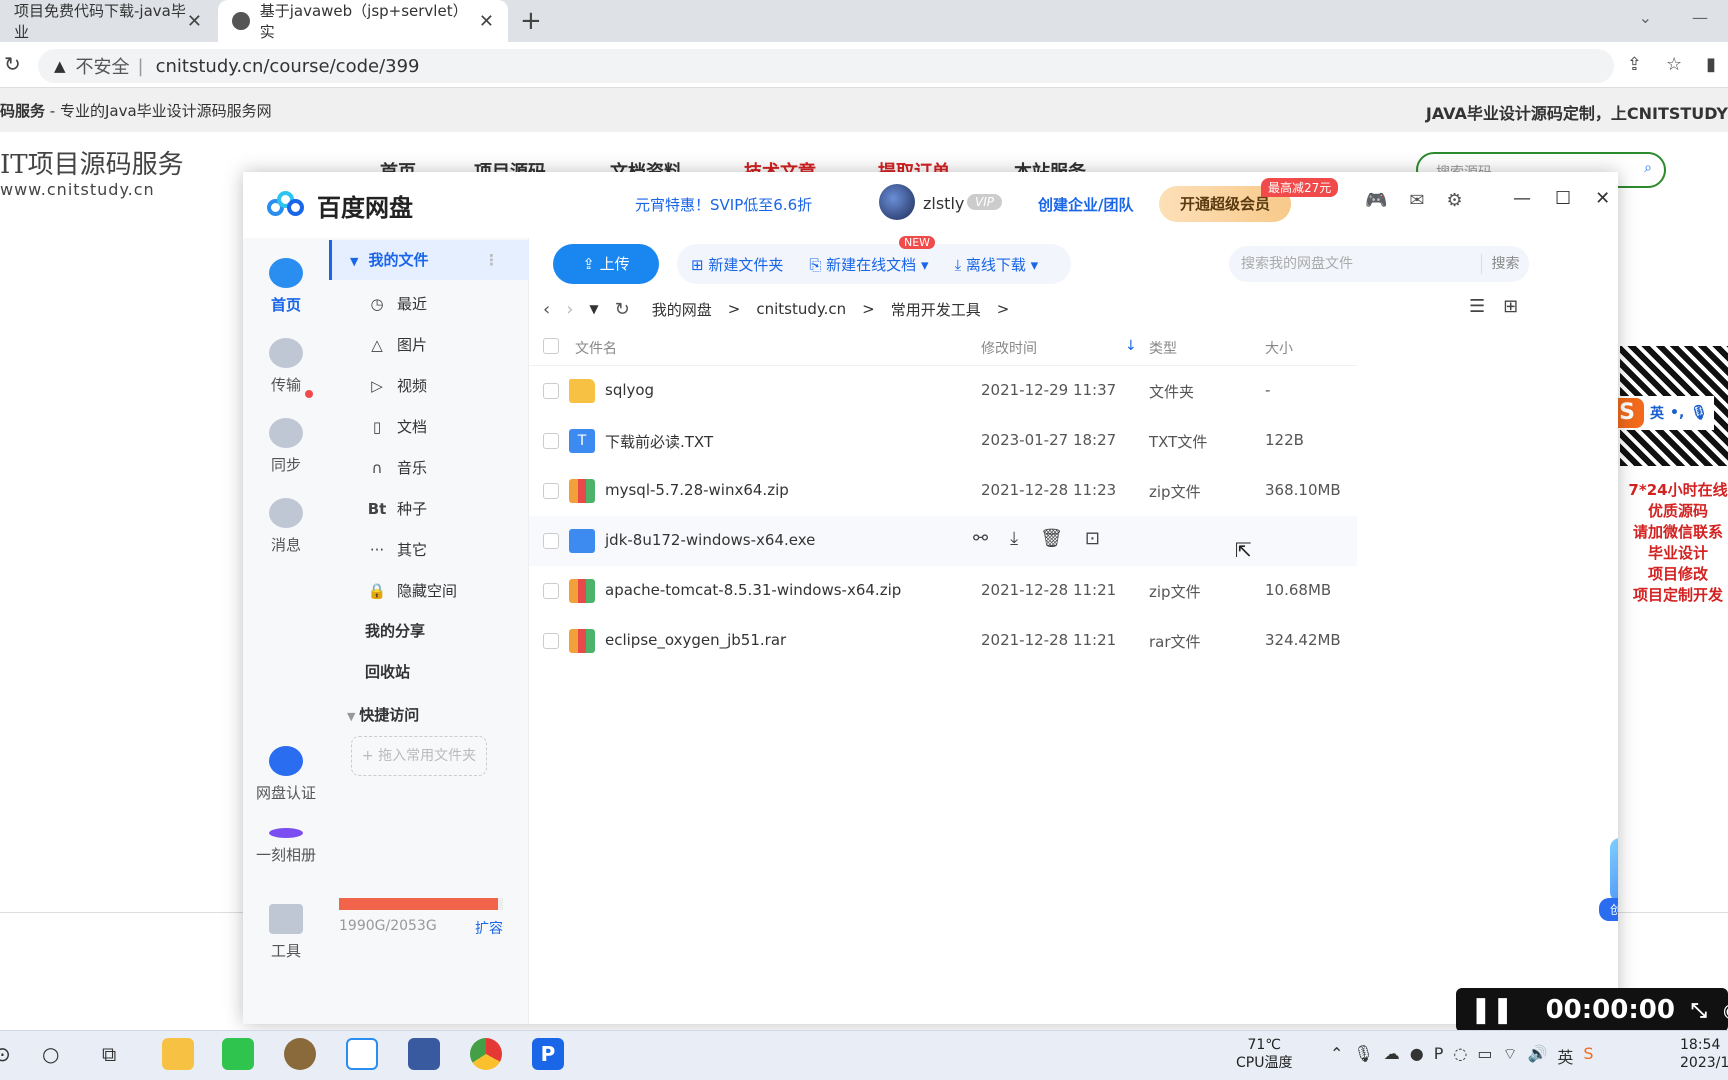 The width and height of the screenshot is (1728, 1080). What do you see at coordinates (429, 550) in the screenshot?
I see `sidebar-item-other: ··· 其它` at bounding box center [429, 550].